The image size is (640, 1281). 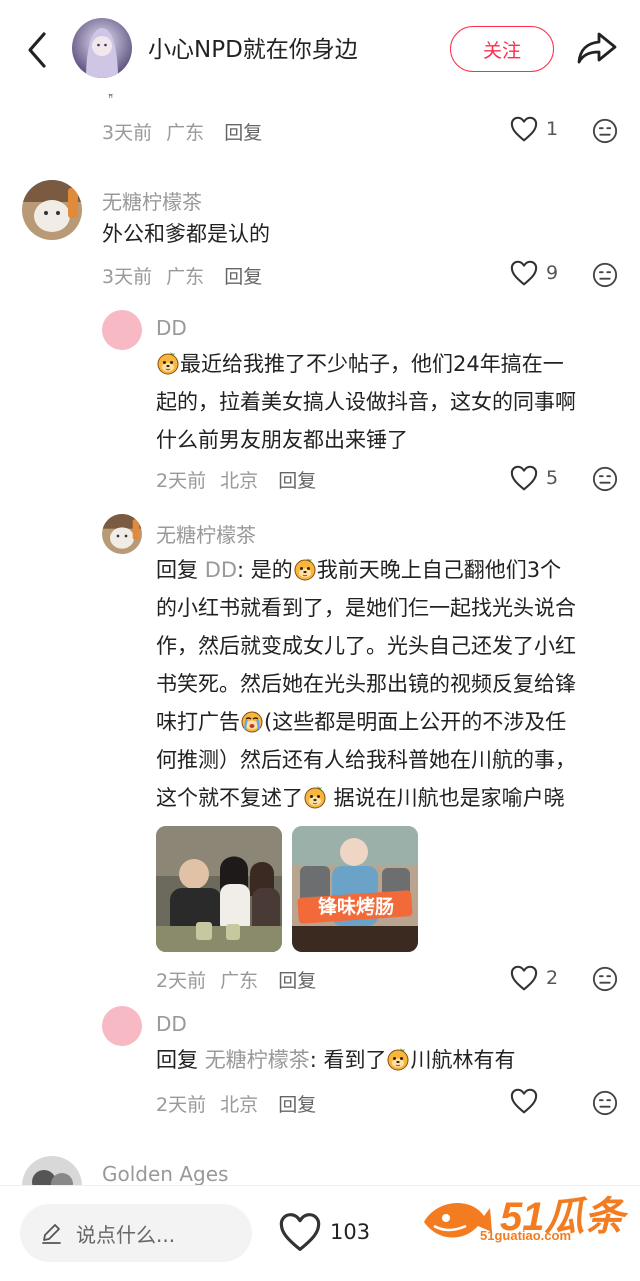 I want to click on follow-button: 关注, so click(x=502, y=49).